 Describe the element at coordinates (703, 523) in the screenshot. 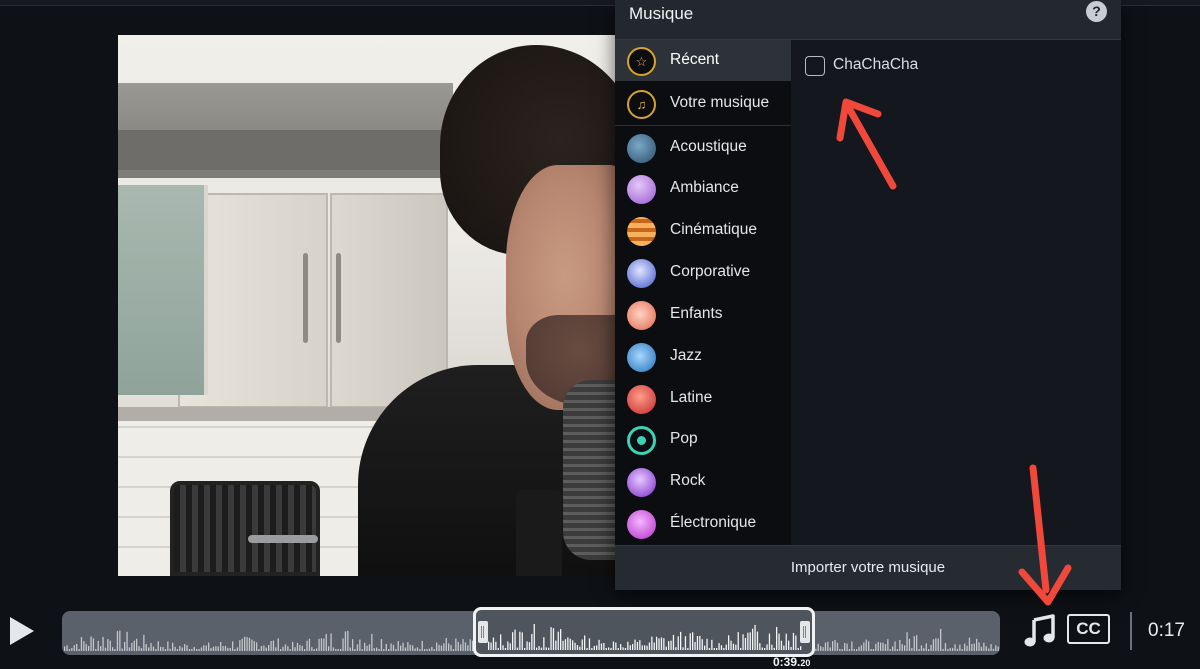

I see `category-item-electronique: Électronique` at that location.